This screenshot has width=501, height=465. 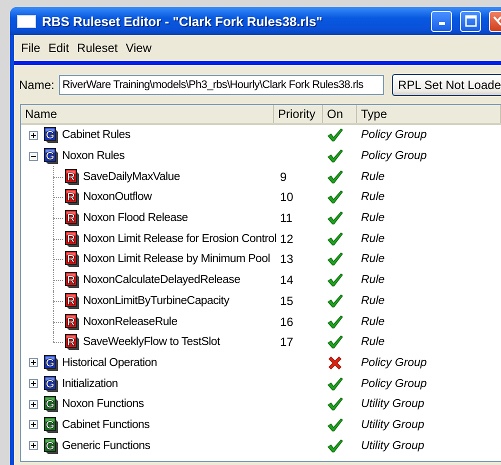 What do you see at coordinates (130, 322) in the screenshot?
I see `tree-item-label: NoxonReleaseRule` at bounding box center [130, 322].